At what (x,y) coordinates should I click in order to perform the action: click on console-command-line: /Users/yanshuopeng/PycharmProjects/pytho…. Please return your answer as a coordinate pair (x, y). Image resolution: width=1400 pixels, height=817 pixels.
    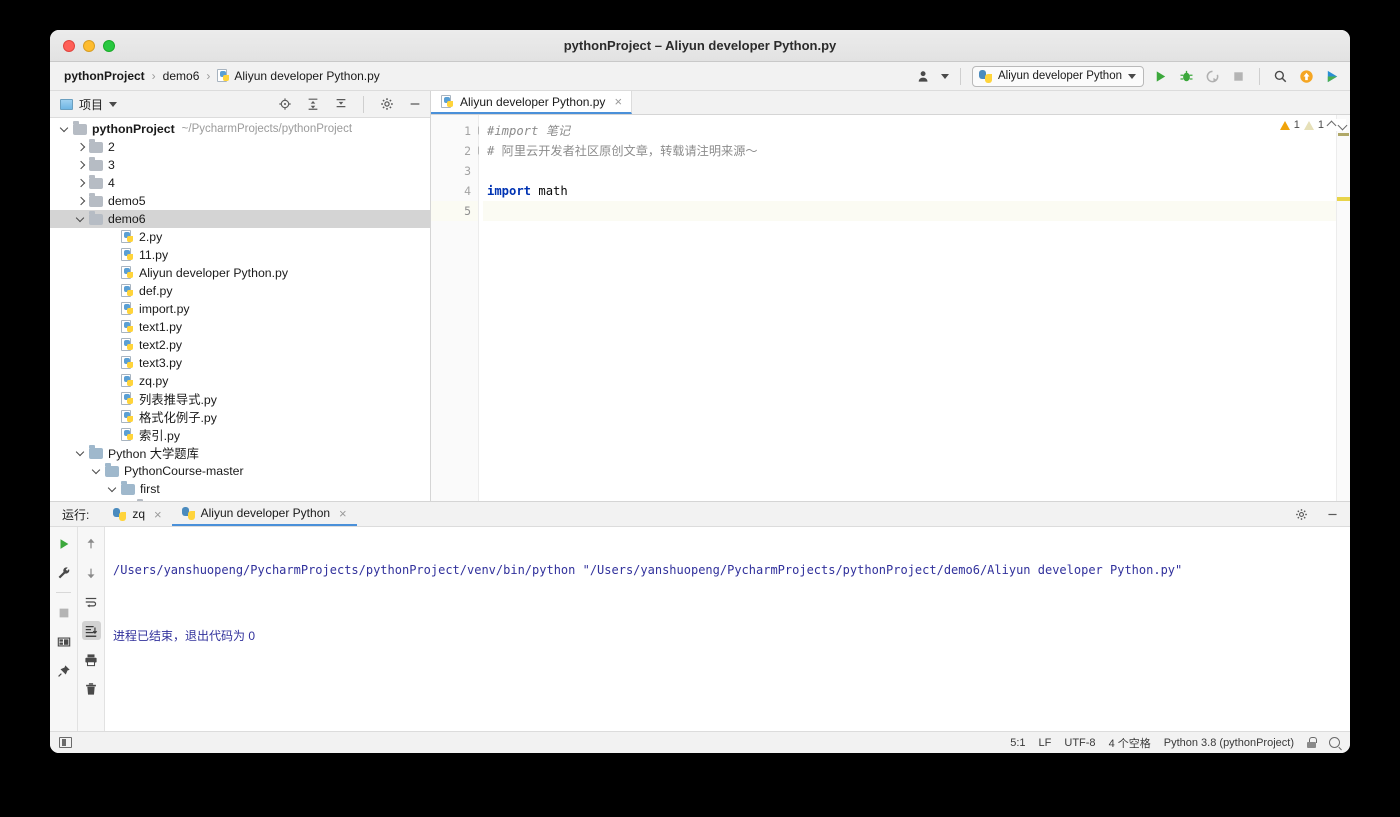
    Looking at the image, I should click on (648, 570).